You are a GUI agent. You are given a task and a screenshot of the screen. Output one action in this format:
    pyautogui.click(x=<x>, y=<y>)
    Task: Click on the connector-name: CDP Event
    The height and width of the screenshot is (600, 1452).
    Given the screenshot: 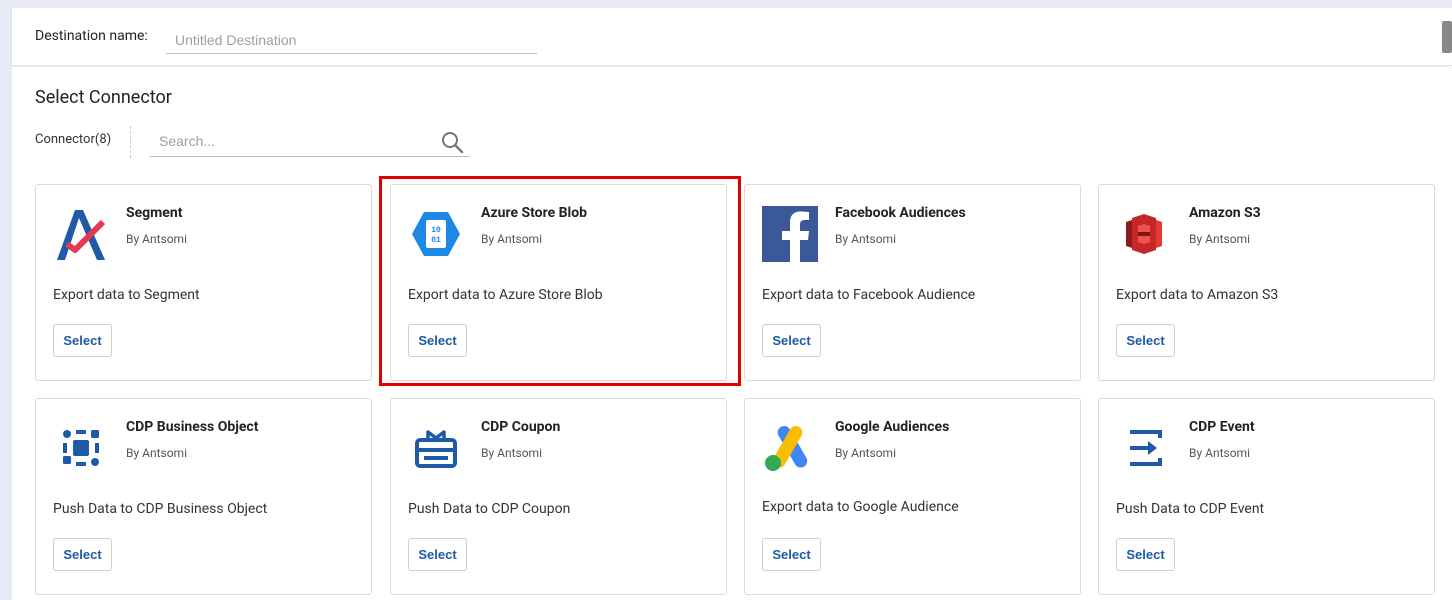 What is the action you would take?
    pyautogui.click(x=1222, y=427)
    